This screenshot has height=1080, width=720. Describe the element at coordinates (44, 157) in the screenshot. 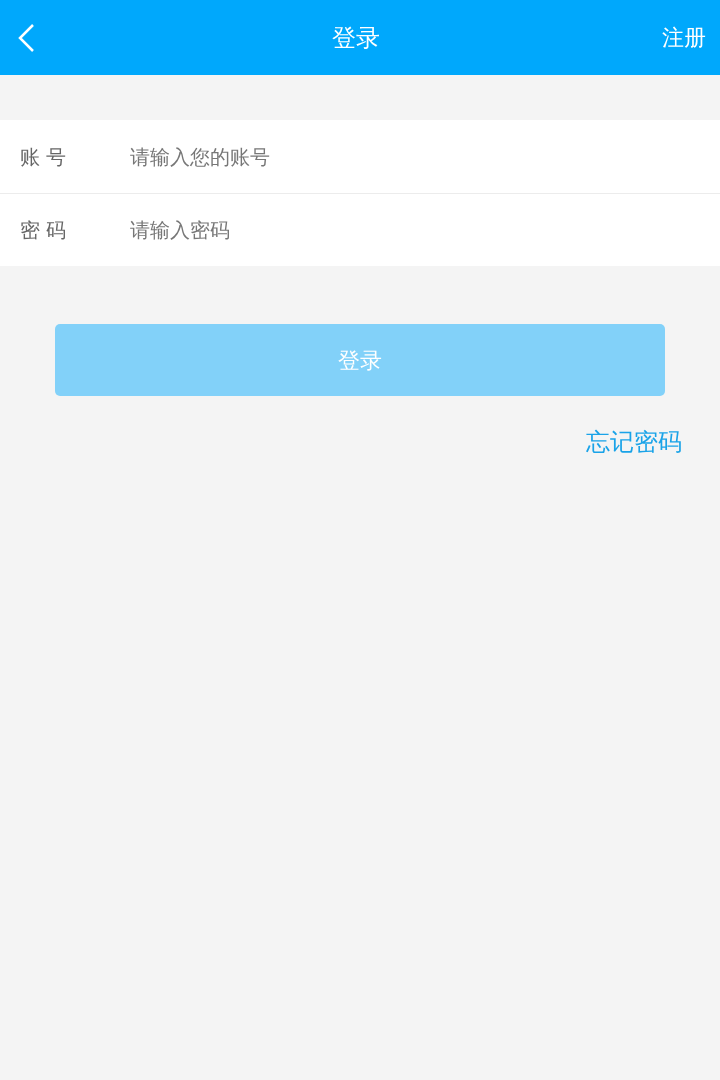

I see `field-label: 账 号` at that location.